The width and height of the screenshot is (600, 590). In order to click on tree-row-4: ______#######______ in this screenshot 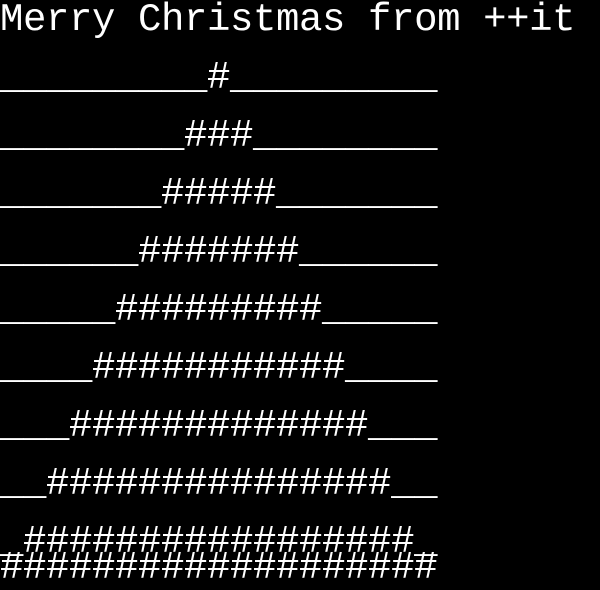, I will do `click(219, 252)`.